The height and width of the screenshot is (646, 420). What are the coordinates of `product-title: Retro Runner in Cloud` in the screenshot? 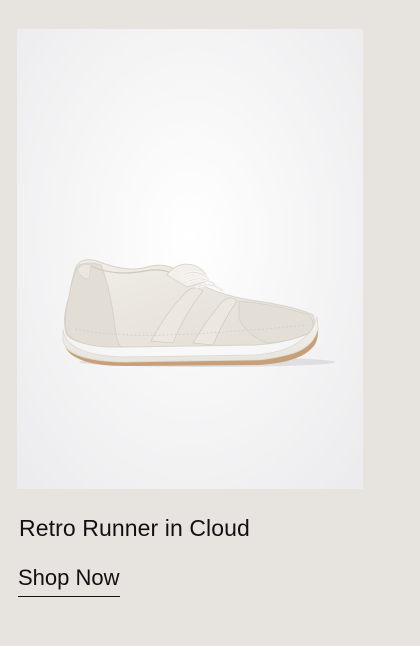 It's located at (191, 529).